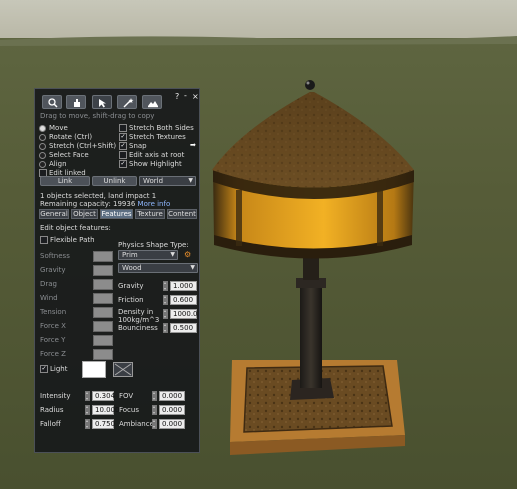 This screenshot has width=517, height=489. What do you see at coordinates (123, 146) in the screenshot?
I see `snap-checkbox: ✓` at bounding box center [123, 146].